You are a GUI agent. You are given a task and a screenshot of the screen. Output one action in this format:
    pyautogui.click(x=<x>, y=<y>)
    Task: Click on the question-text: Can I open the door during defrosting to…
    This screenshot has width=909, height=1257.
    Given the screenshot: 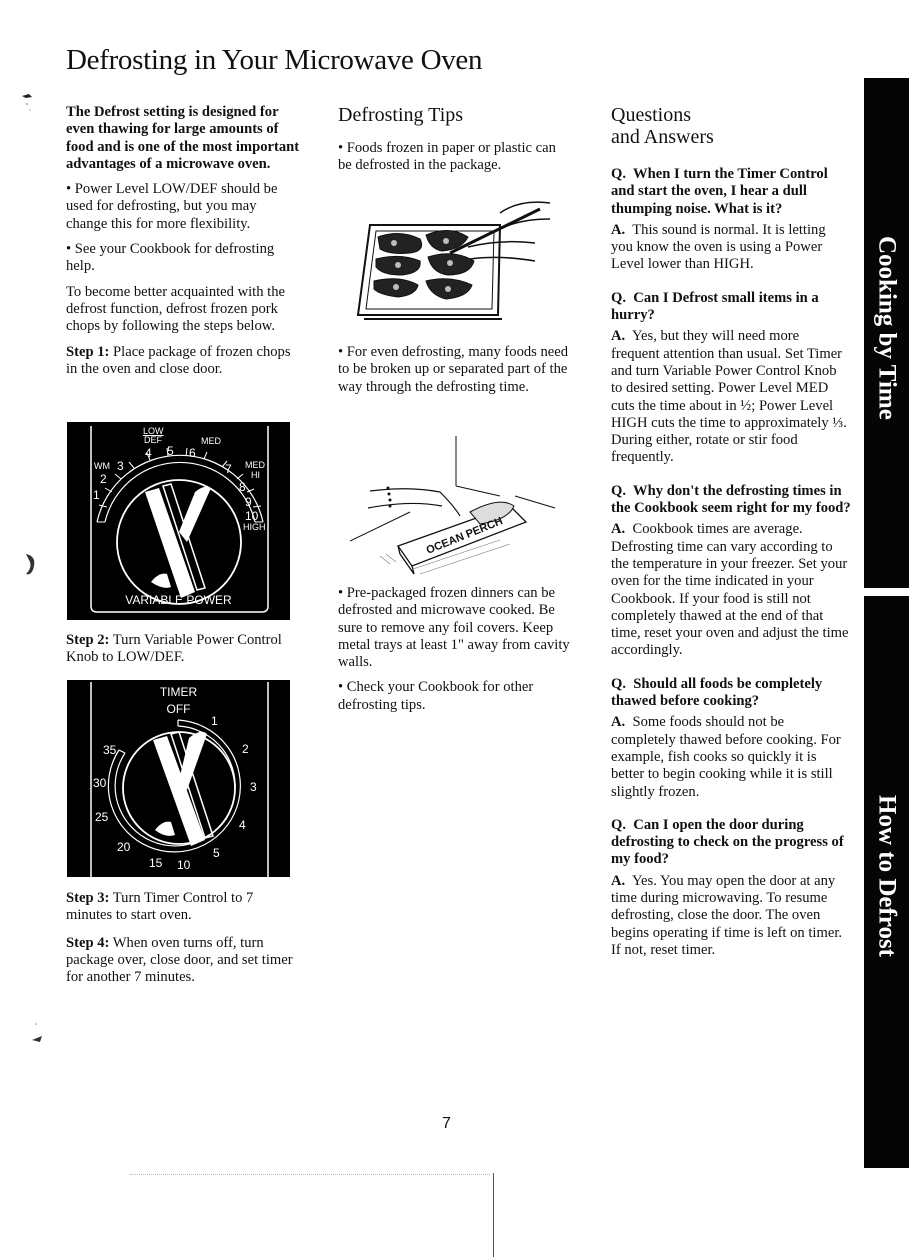 What is the action you would take?
    pyautogui.click(x=727, y=842)
    